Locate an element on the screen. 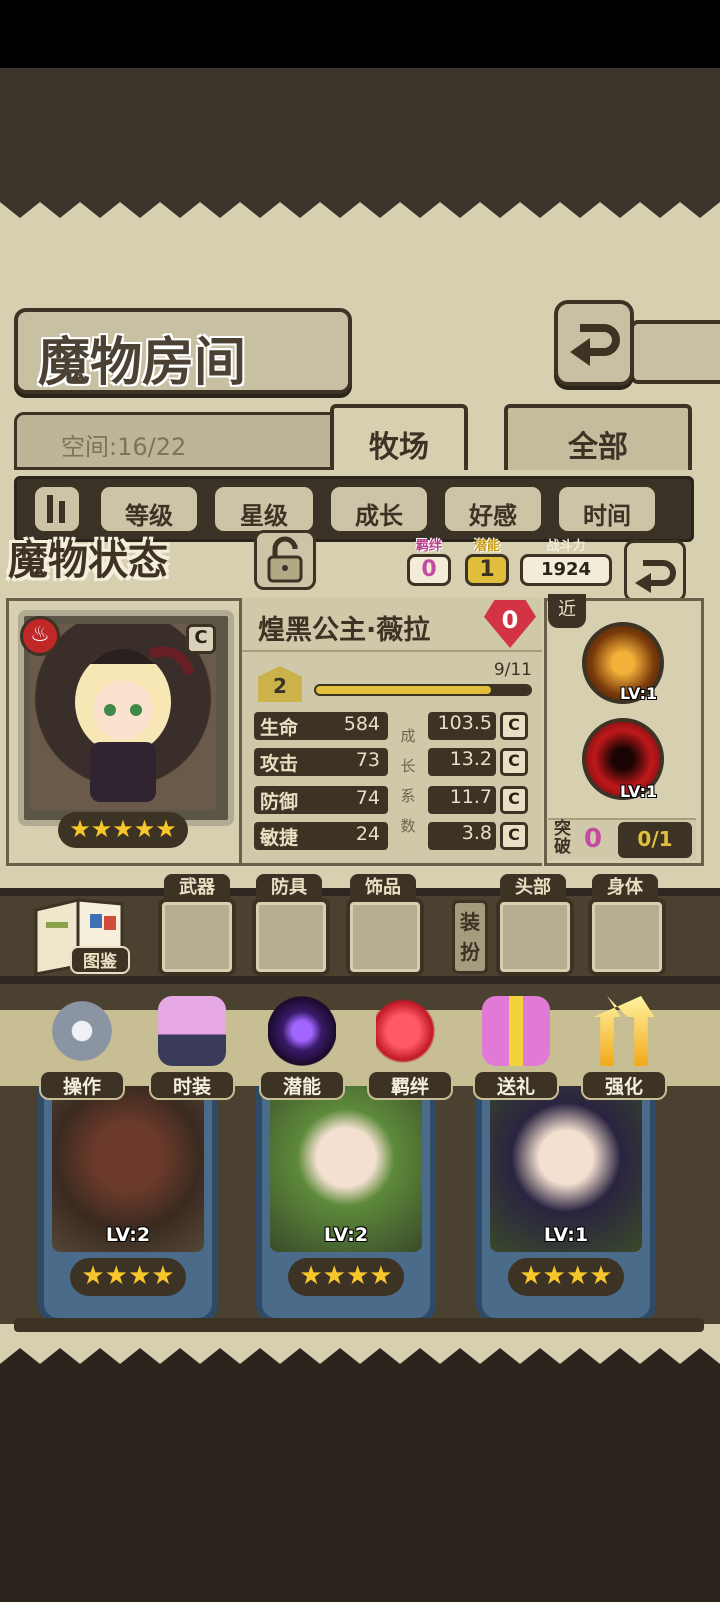  operate-button: 操作 is located at coordinates (82, 1050).